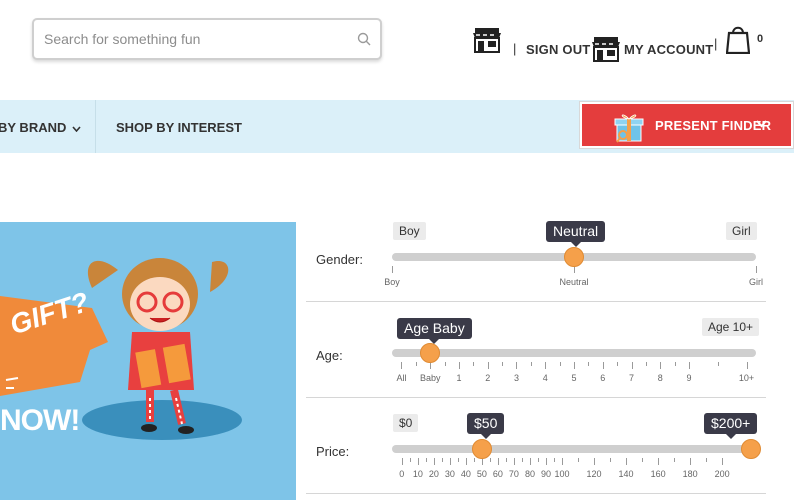 The width and height of the screenshot is (794, 500). What do you see at coordinates (364, 39) in the screenshot?
I see `search-icon` at bounding box center [364, 39].